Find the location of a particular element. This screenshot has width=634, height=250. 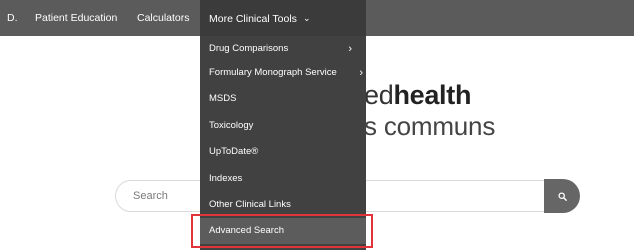

chevron-down-icon: ⌄ is located at coordinates (306, 18).